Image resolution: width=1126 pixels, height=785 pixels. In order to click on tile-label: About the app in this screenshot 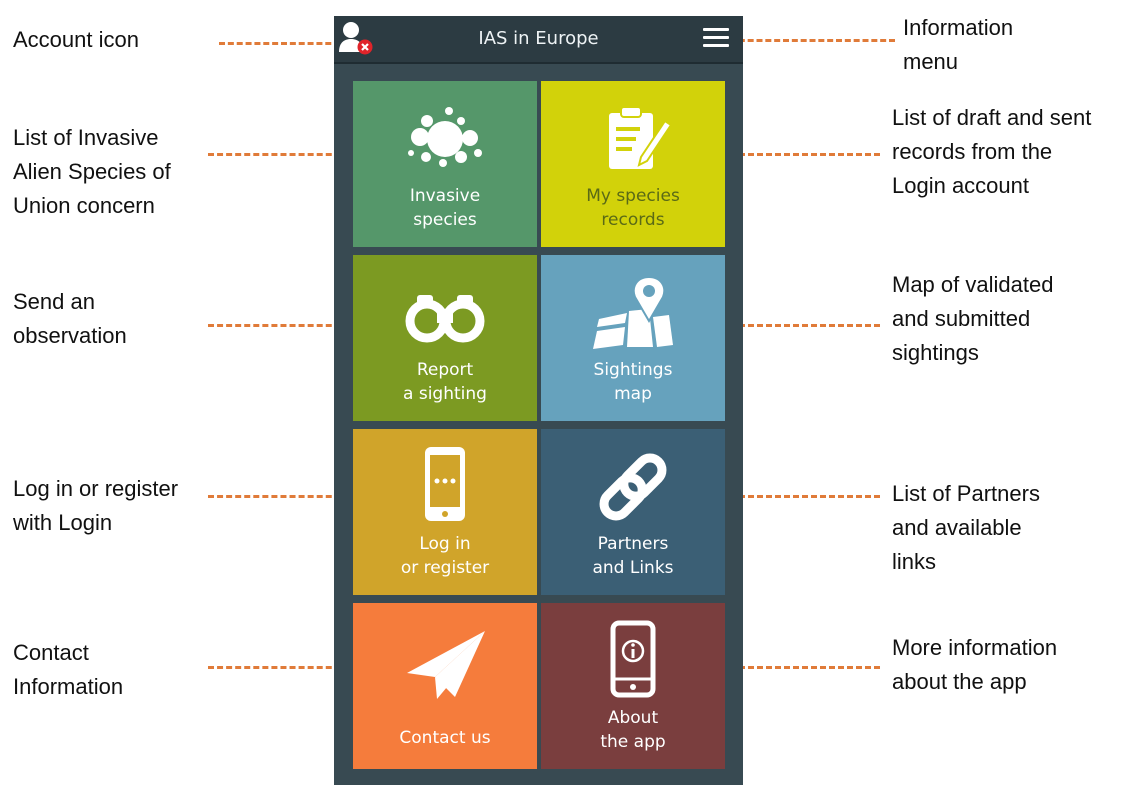, I will do `click(633, 730)`.